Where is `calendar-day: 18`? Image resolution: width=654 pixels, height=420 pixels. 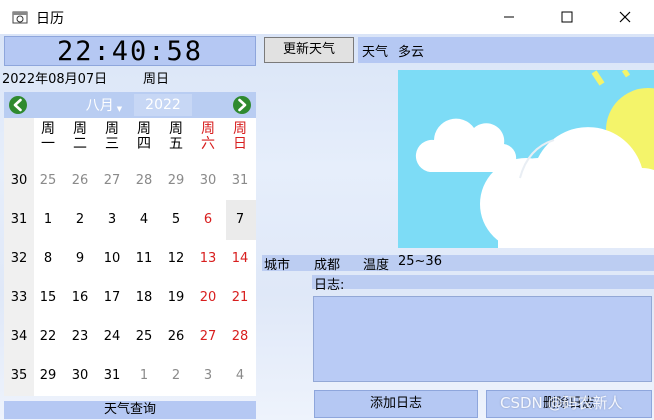 calendar-day: 18 is located at coordinates (144, 297).